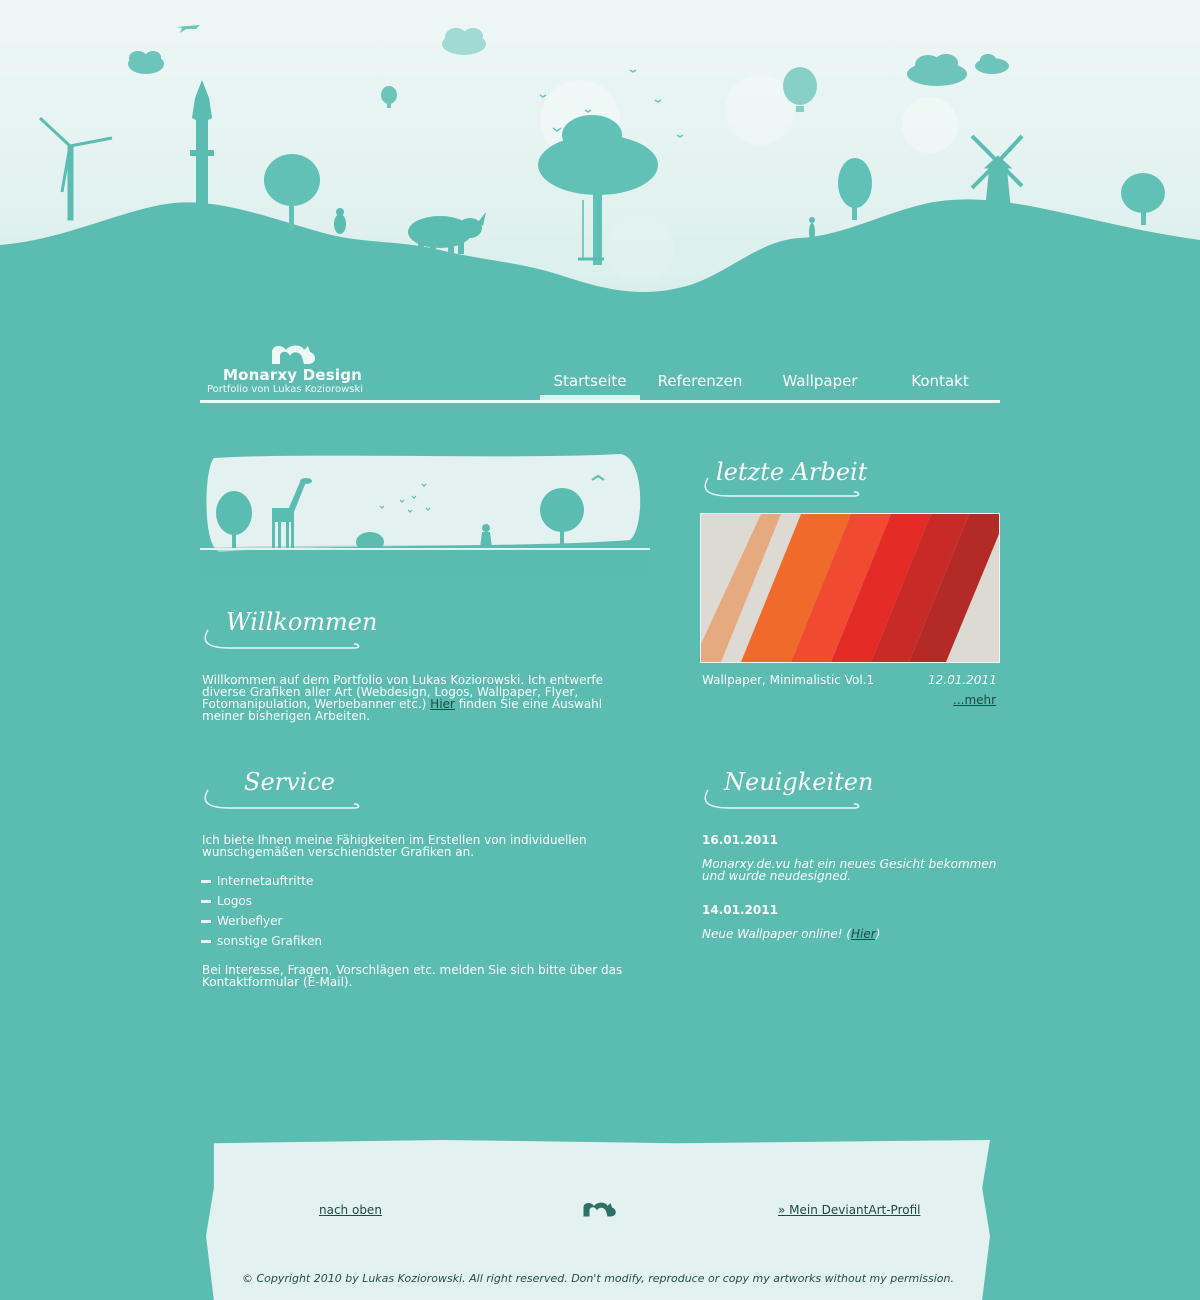  I want to click on list-item-label: sonstige Grafiken, so click(269, 941).